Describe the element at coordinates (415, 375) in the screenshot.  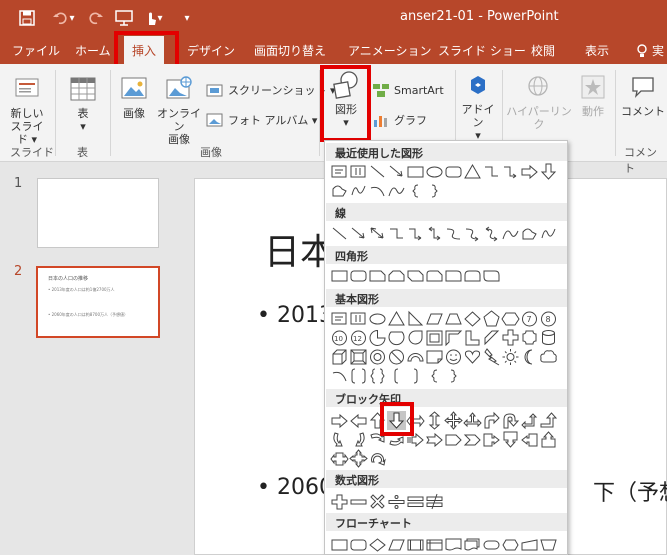
I see `right-bracket-icon` at that location.